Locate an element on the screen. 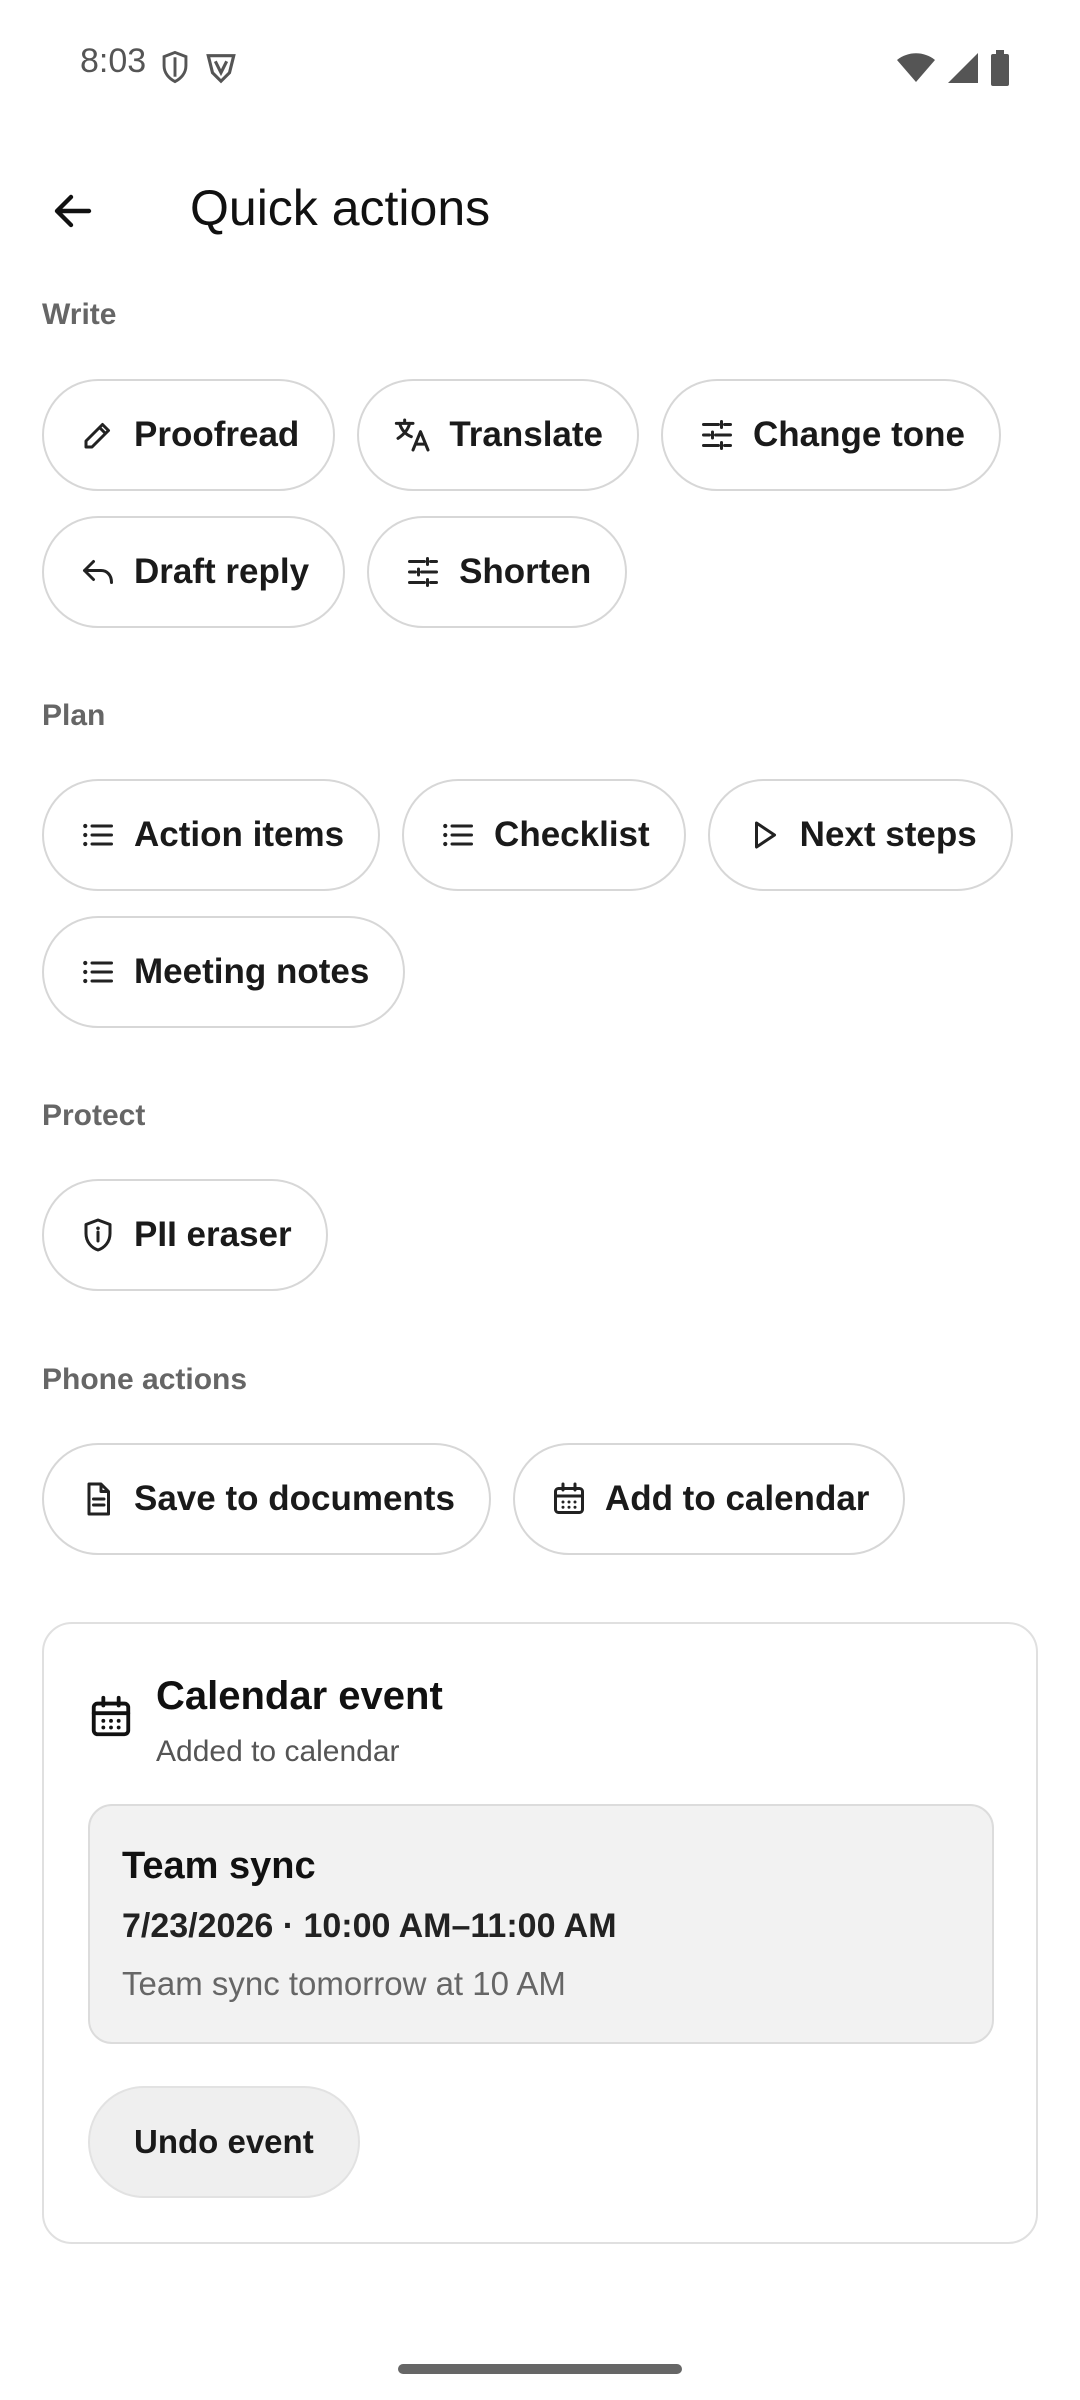 The image size is (1080, 2400). chip-label: Meeting notes is located at coordinates (252, 971).